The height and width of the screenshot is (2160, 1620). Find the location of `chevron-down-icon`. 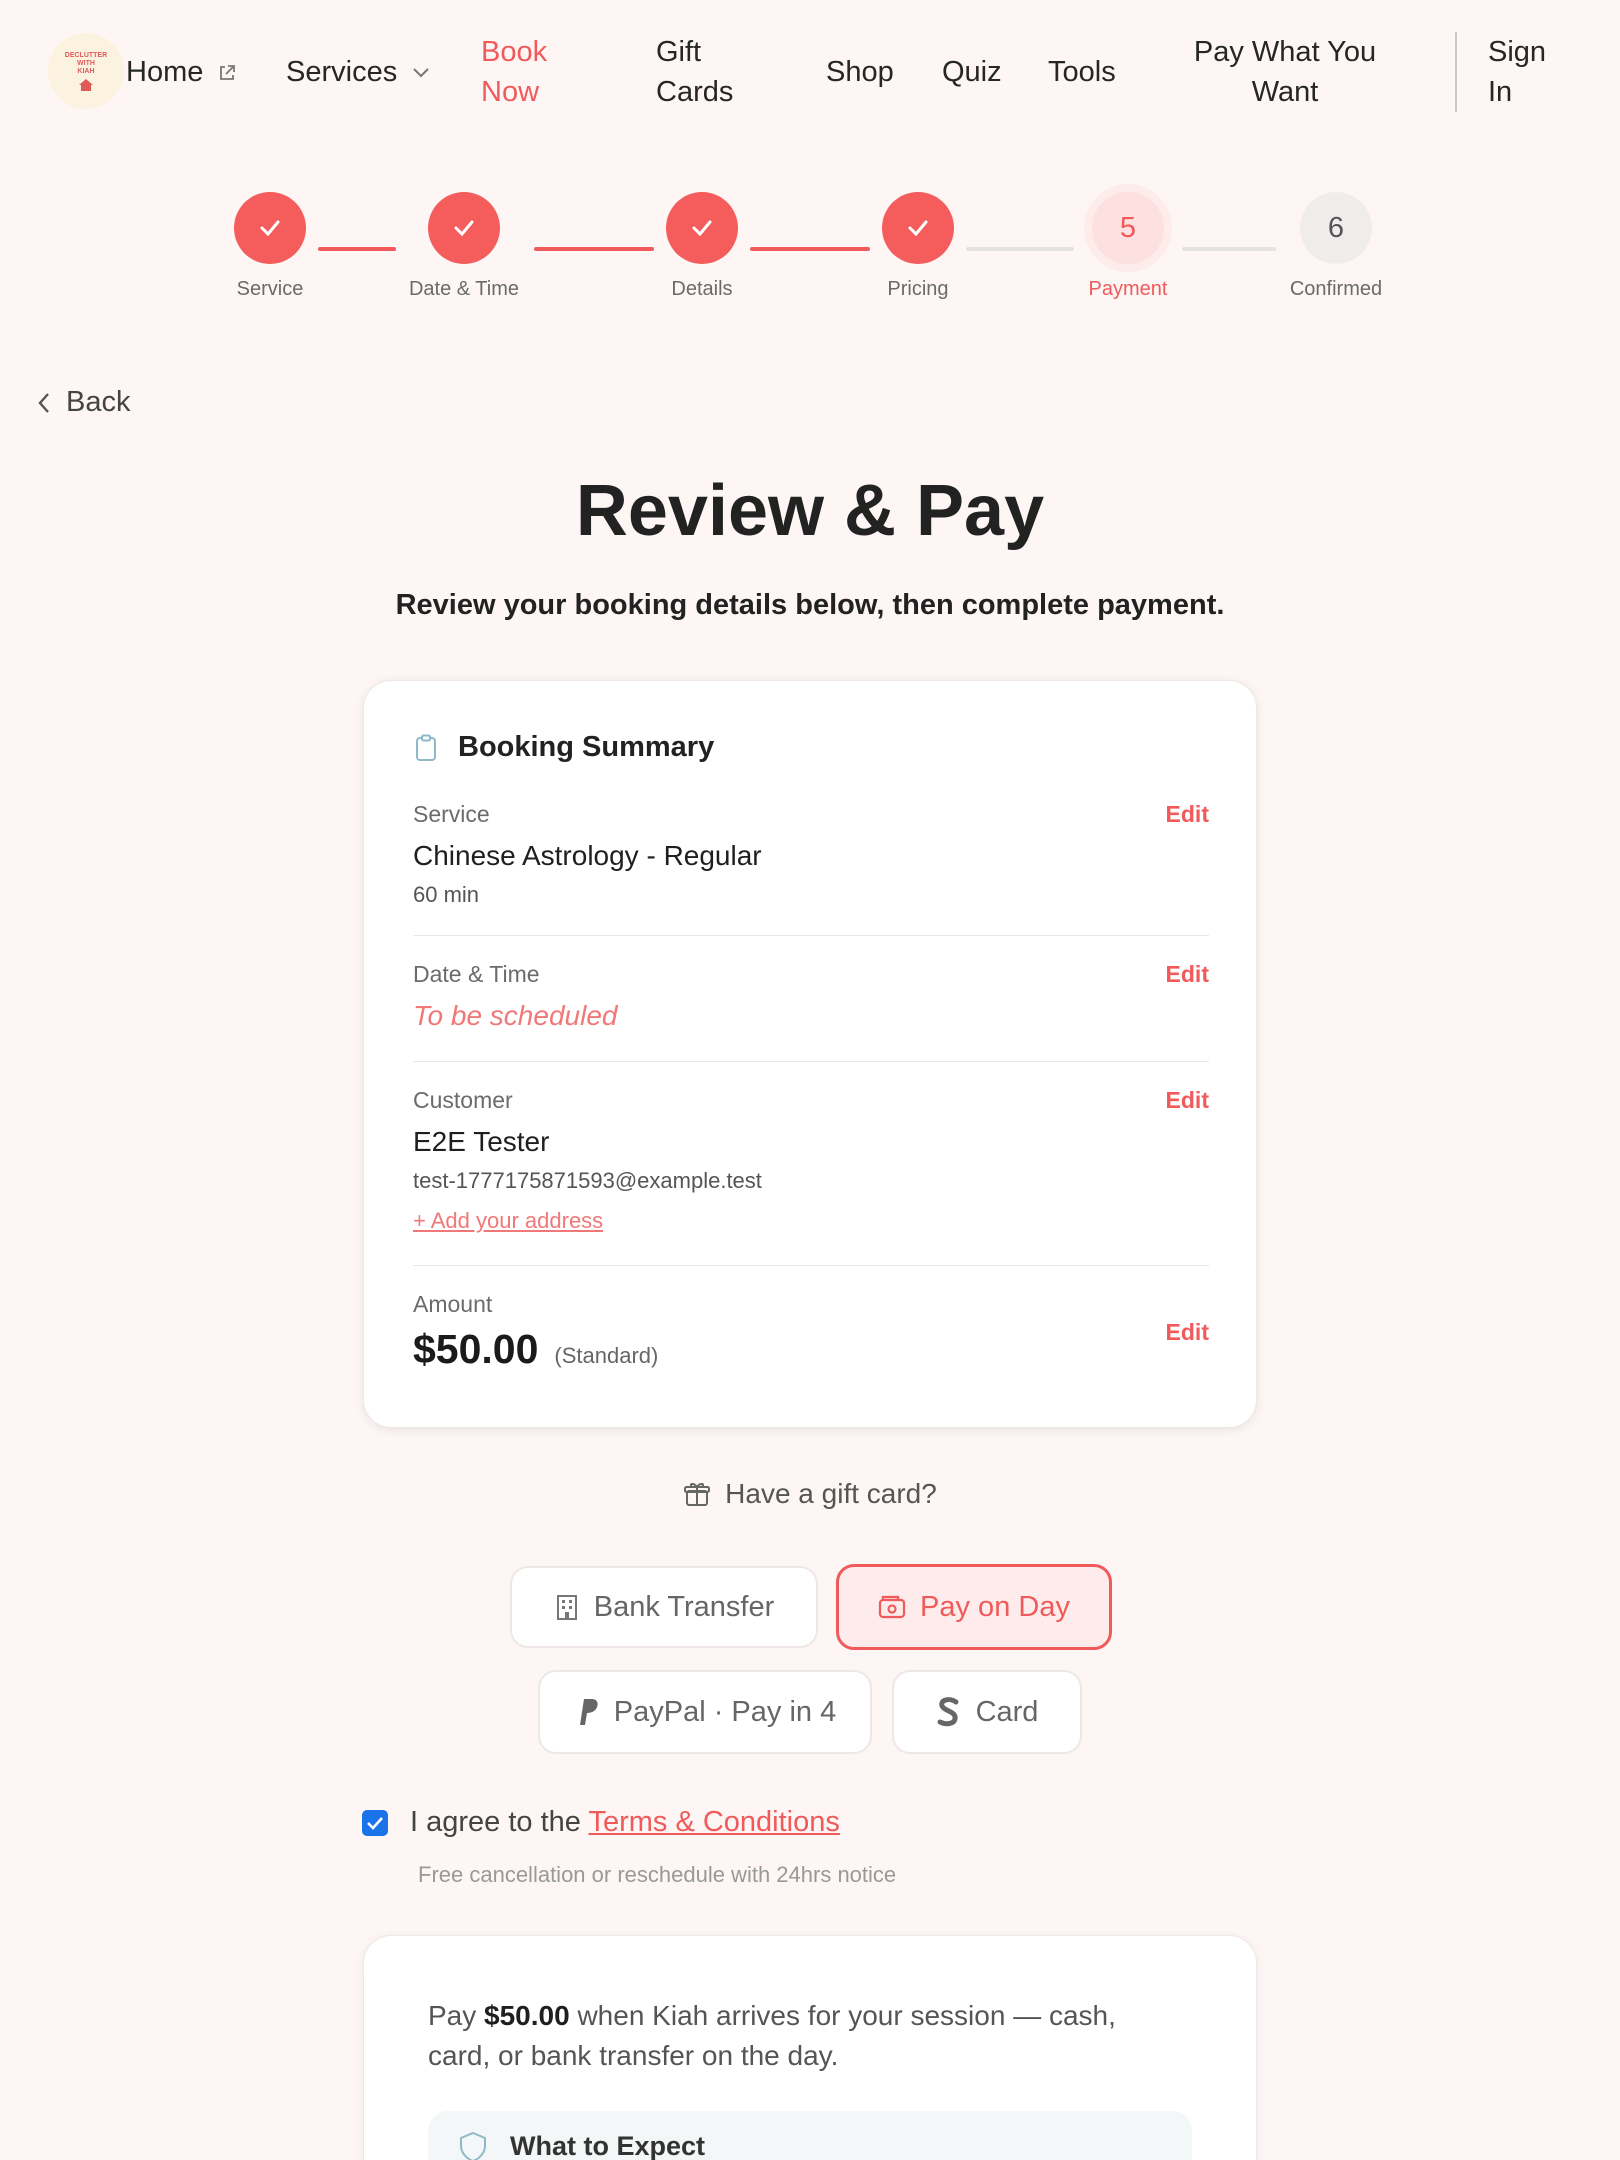

chevron-down-icon is located at coordinates (421, 73).